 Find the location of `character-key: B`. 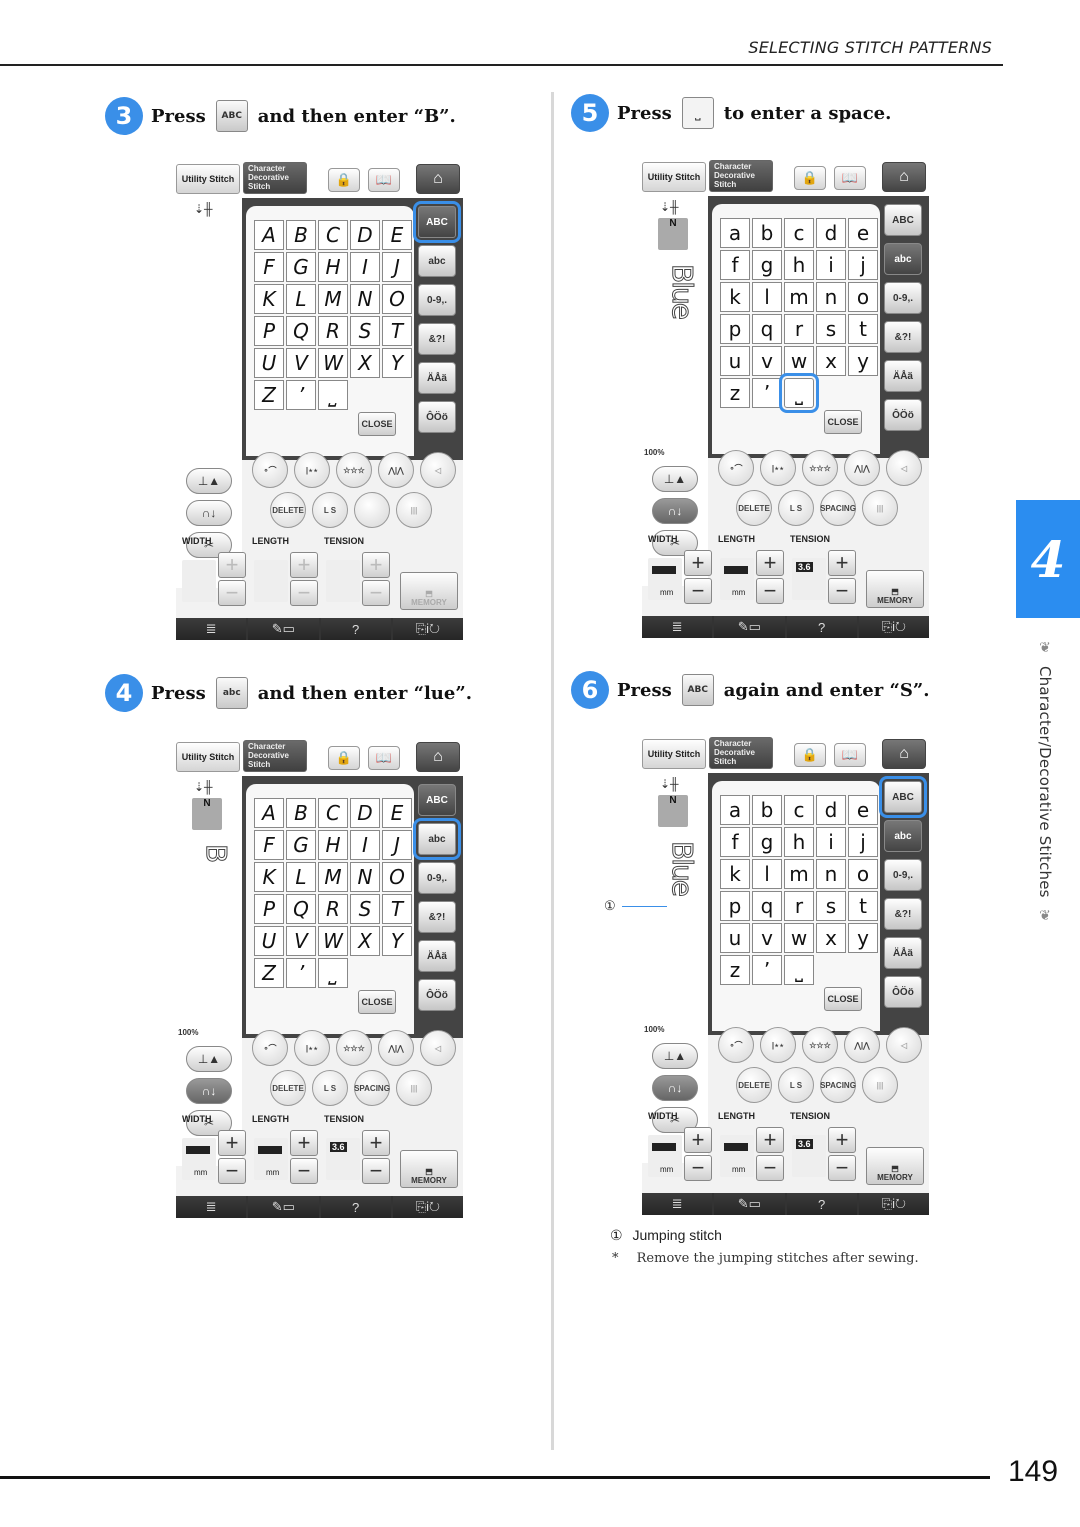

character-key: B is located at coordinates (301, 235).